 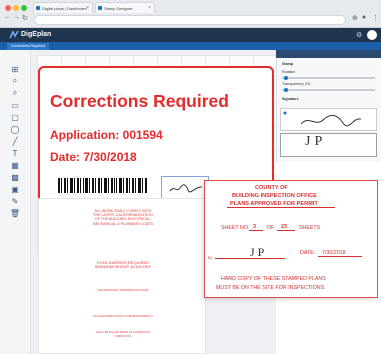 What do you see at coordinates (15, 213) in the screenshot?
I see `delete-icon: 🗑` at bounding box center [15, 213].